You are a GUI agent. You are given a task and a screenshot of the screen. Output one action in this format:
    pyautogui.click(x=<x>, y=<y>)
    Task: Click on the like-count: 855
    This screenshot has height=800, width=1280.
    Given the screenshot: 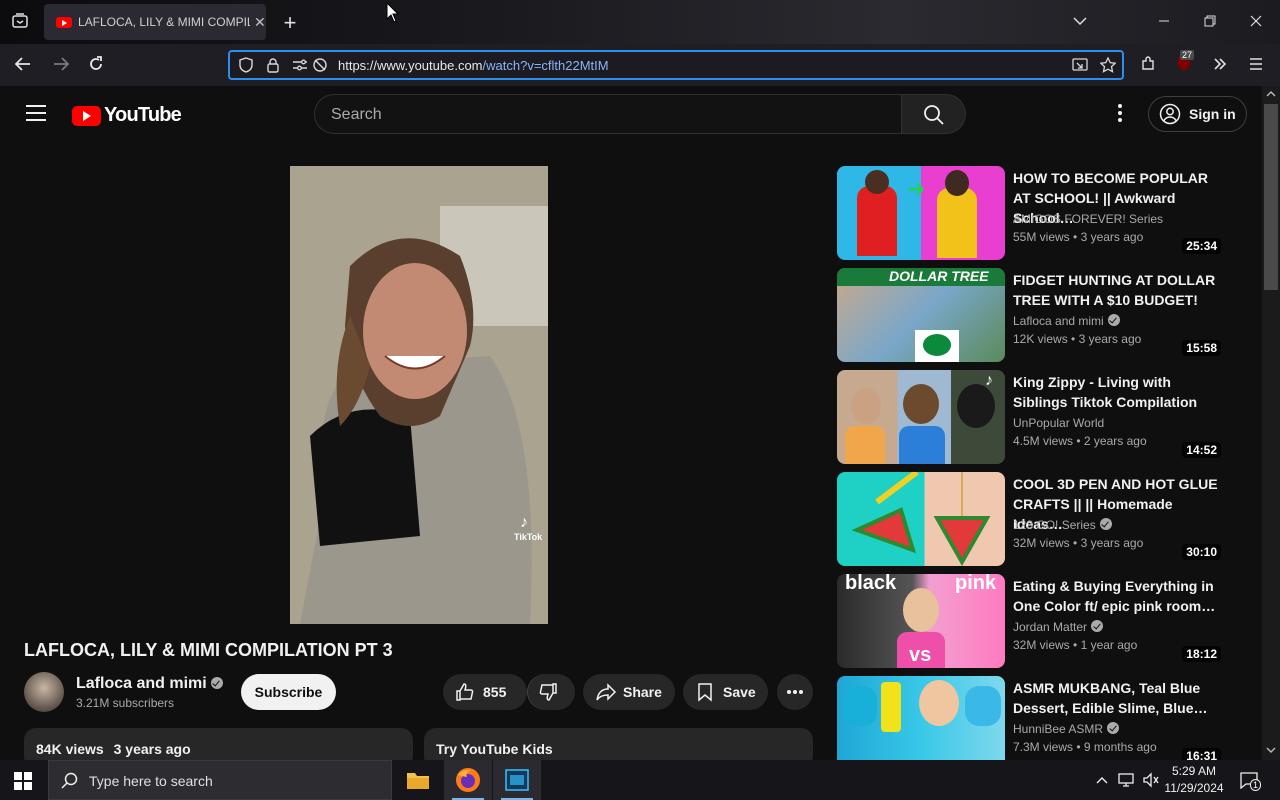 What is the action you would take?
    pyautogui.click(x=495, y=692)
    